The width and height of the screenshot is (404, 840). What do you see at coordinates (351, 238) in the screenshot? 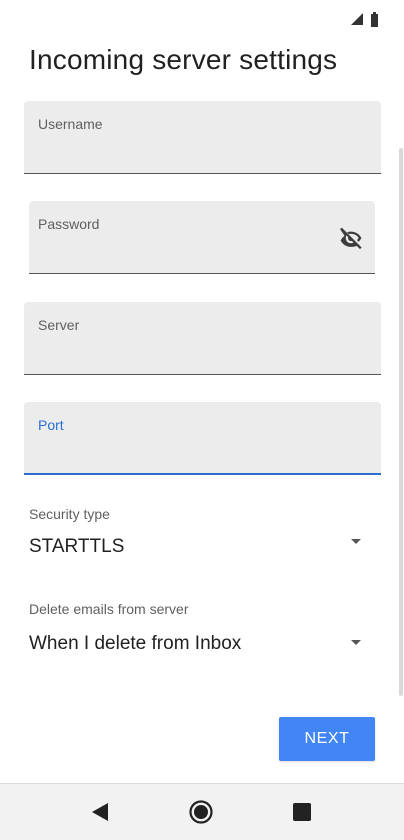
I see `eye-off-icon` at bounding box center [351, 238].